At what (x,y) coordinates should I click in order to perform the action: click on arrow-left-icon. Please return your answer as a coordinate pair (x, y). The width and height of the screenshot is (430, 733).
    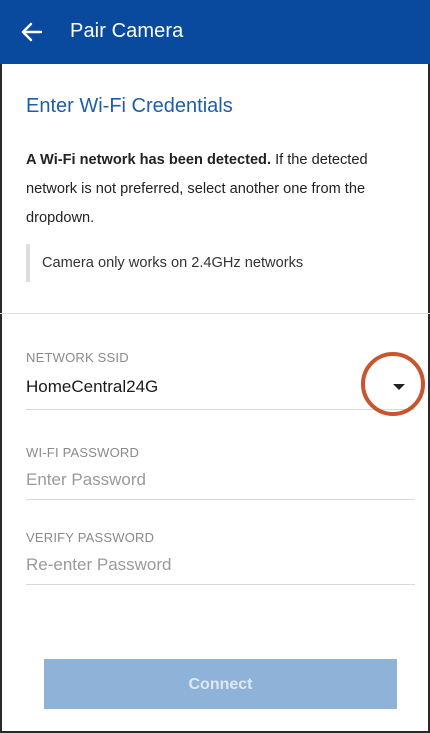
    Looking at the image, I should click on (32, 32).